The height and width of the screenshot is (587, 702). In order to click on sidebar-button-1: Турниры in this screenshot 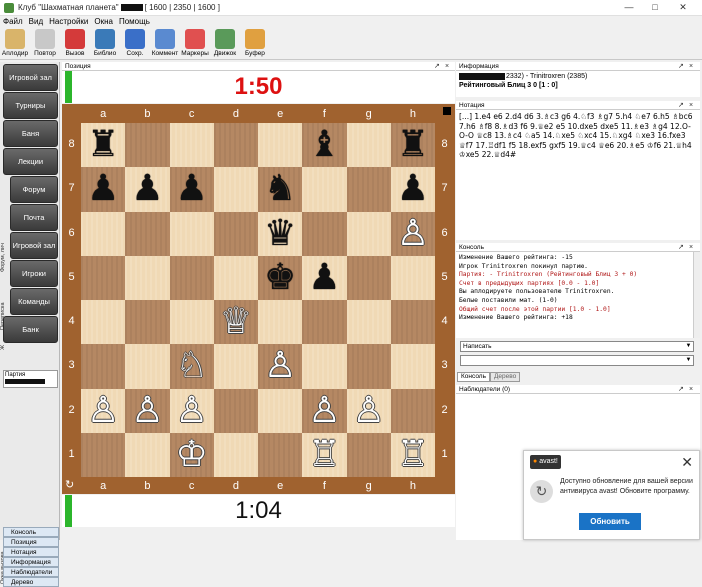, I will do `click(30, 105)`.